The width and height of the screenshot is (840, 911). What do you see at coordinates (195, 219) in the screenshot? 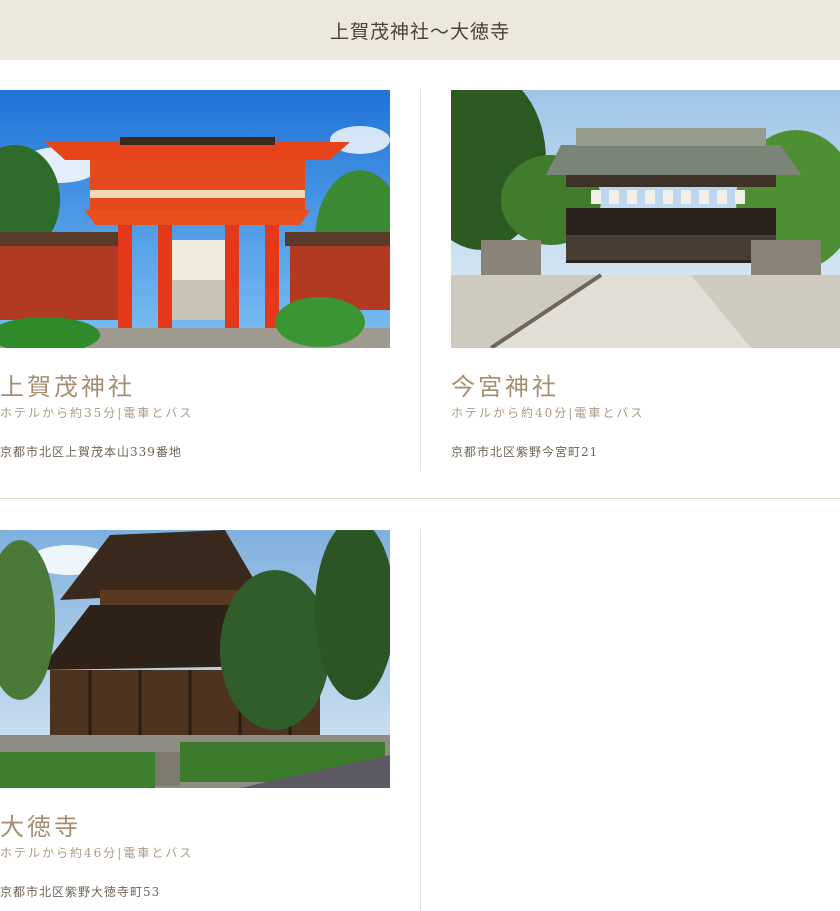
I see `vermilion-shrine-gate-photo` at bounding box center [195, 219].